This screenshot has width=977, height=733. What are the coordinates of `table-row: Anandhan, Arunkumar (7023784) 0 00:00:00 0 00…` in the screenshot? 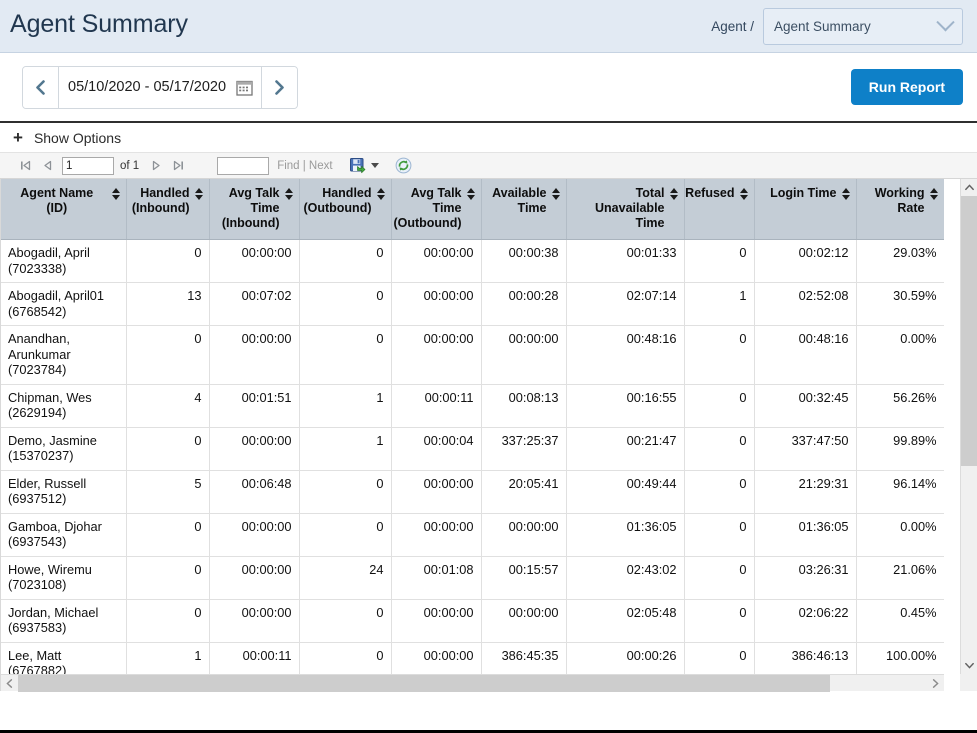 It's located at (472, 355).